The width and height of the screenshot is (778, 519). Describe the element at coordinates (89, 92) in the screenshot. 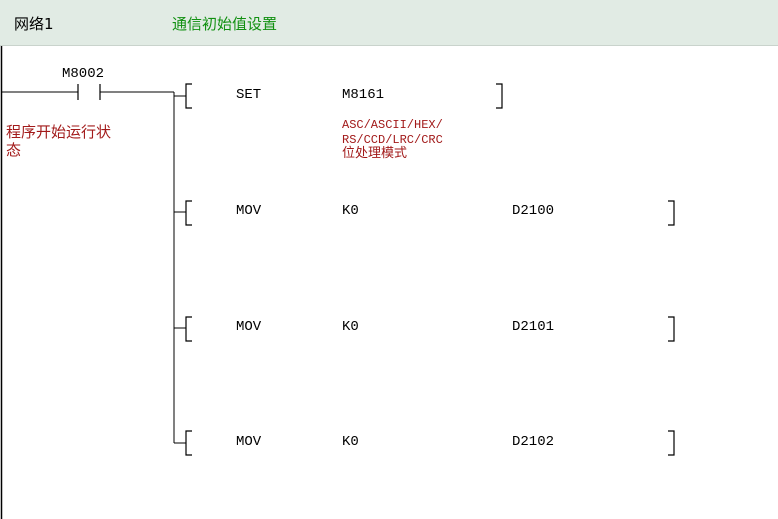

I see `contact-no` at that location.